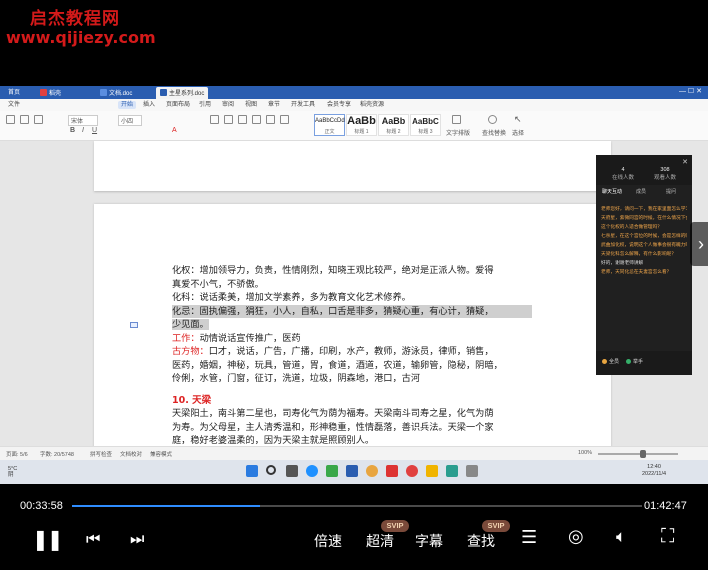  What do you see at coordinates (284, 119) in the screenshot?
I see `paragraph-icon` at bounding box center [284, 119].